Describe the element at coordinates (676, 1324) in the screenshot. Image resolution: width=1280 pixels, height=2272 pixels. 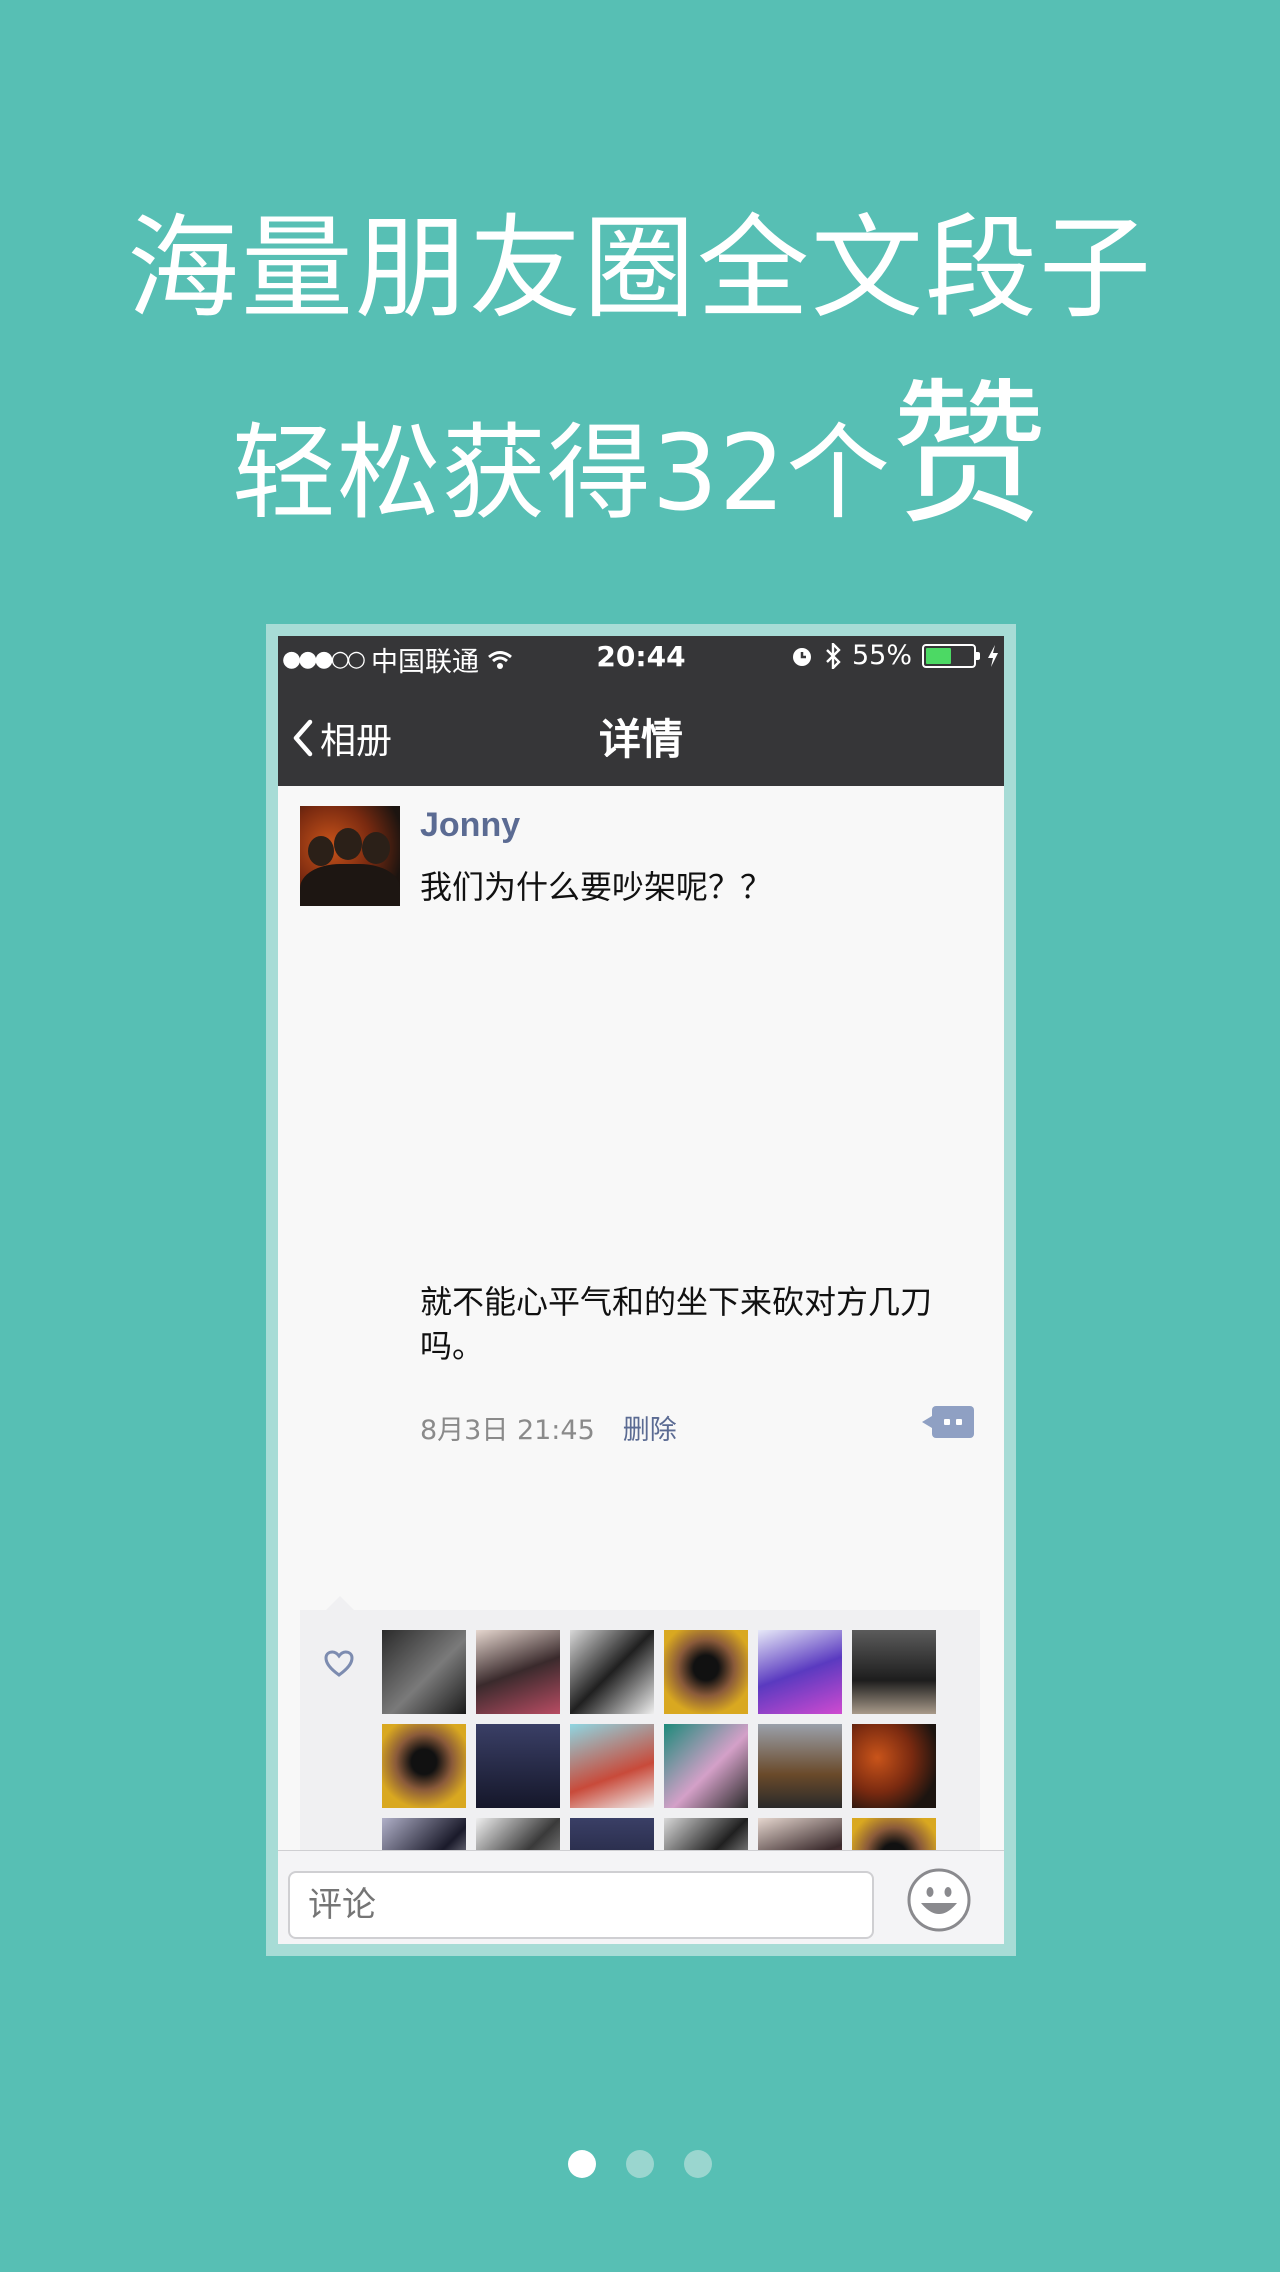
I see `post-text-line2: 就不能心平气和的坐下来砍对方几刀吗。` at that location.